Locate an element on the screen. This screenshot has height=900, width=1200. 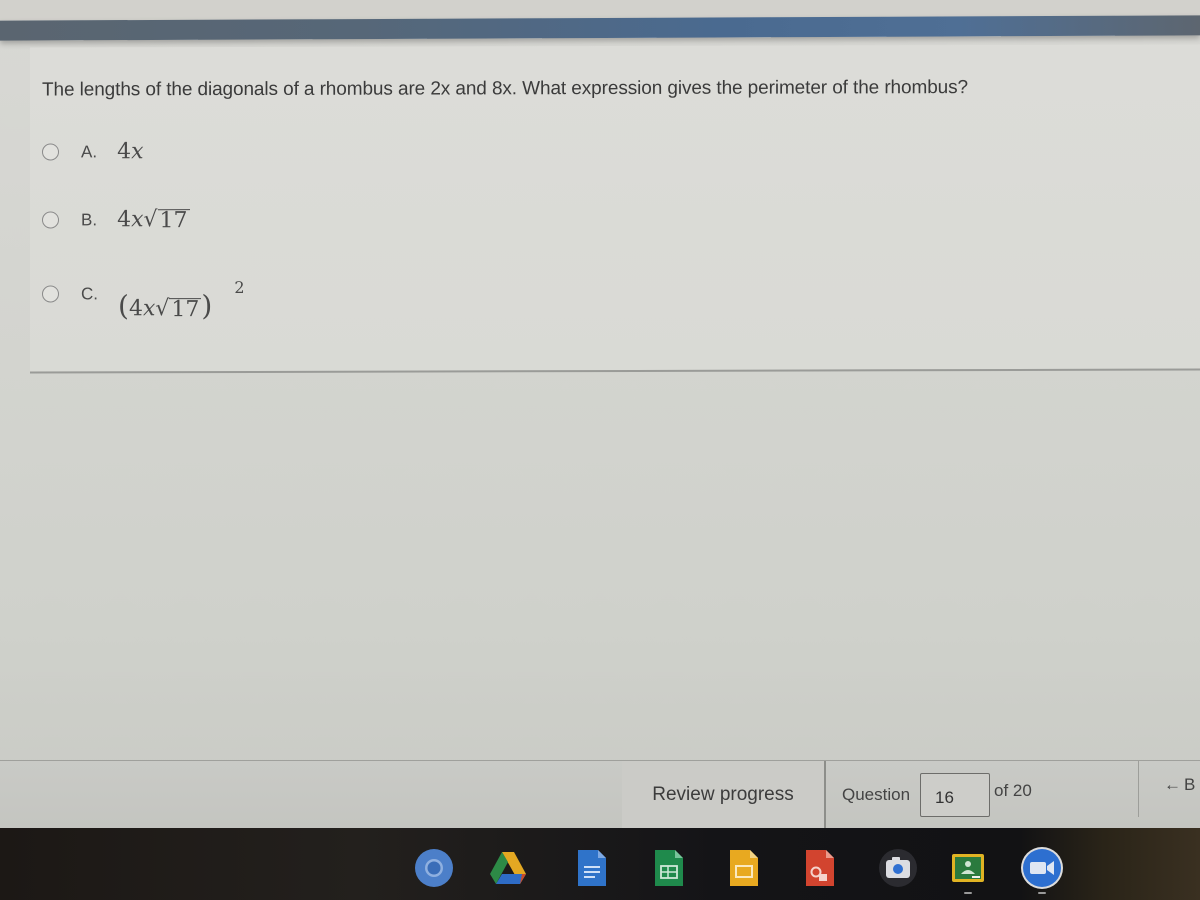
zoom-icon is located at coordinates (1042, 868).